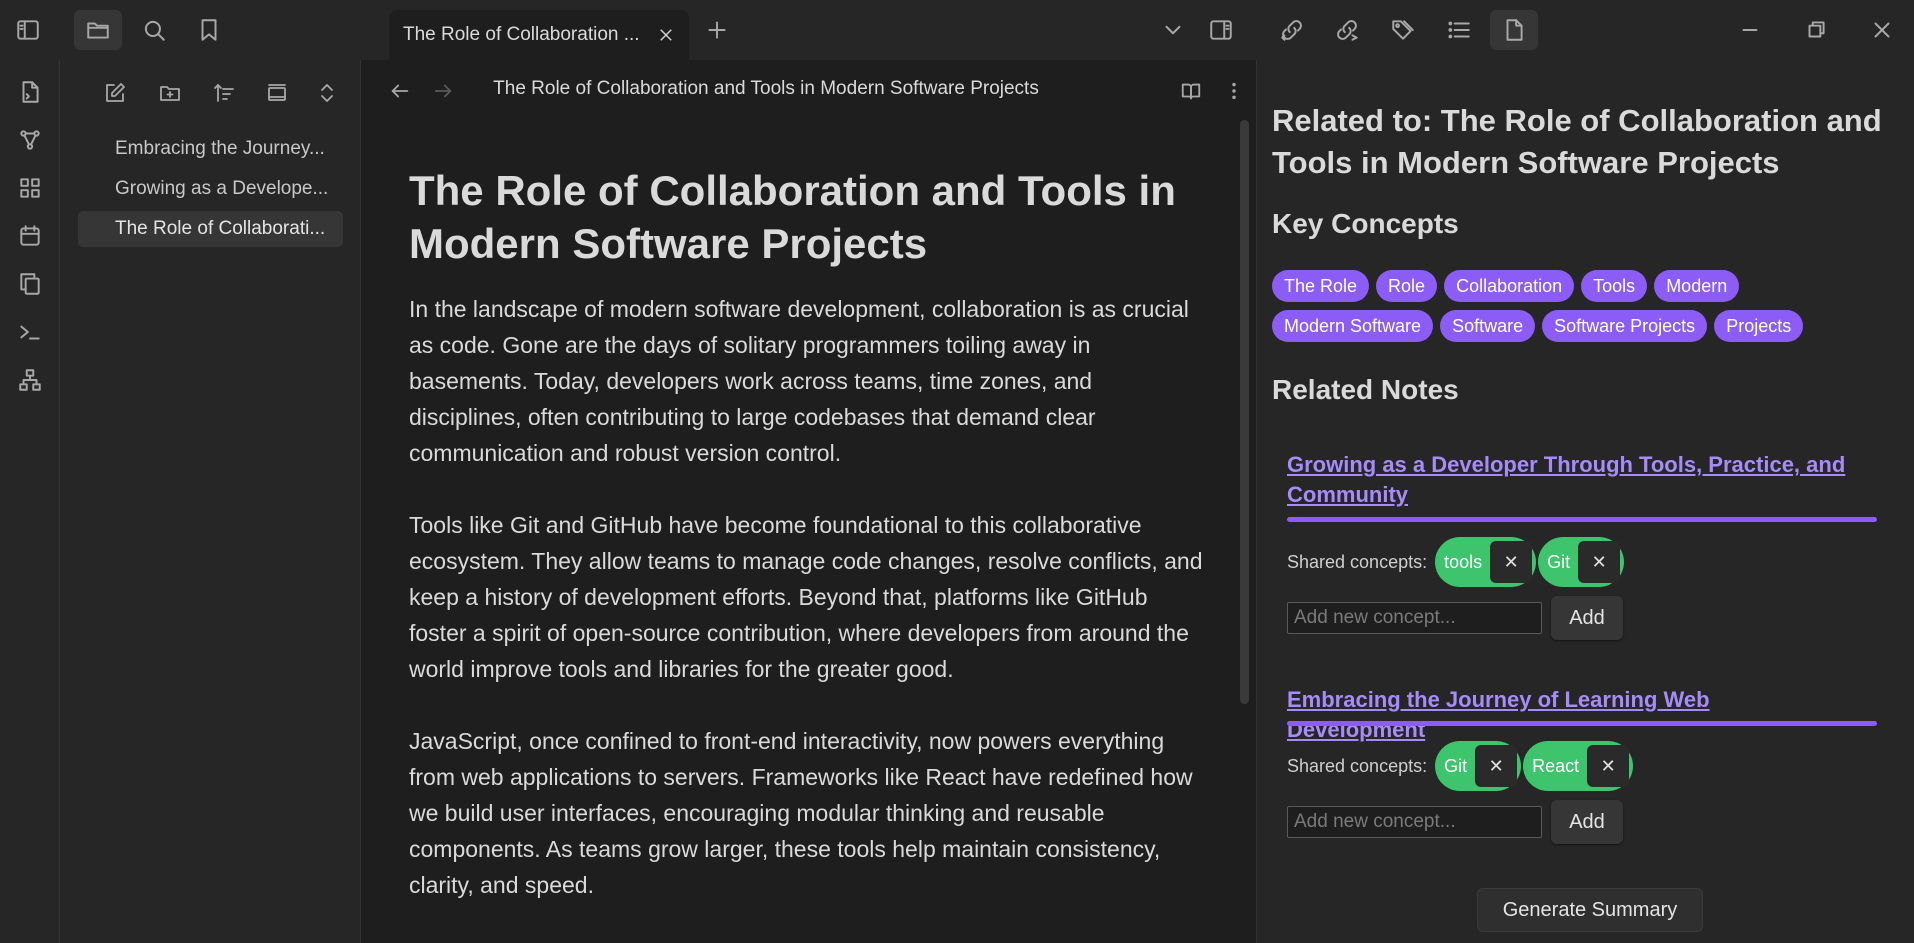 The width and height of the screenshot is (1914, 943). I want to click on related-notes-heading: Related Notes, so click(1365, 389).